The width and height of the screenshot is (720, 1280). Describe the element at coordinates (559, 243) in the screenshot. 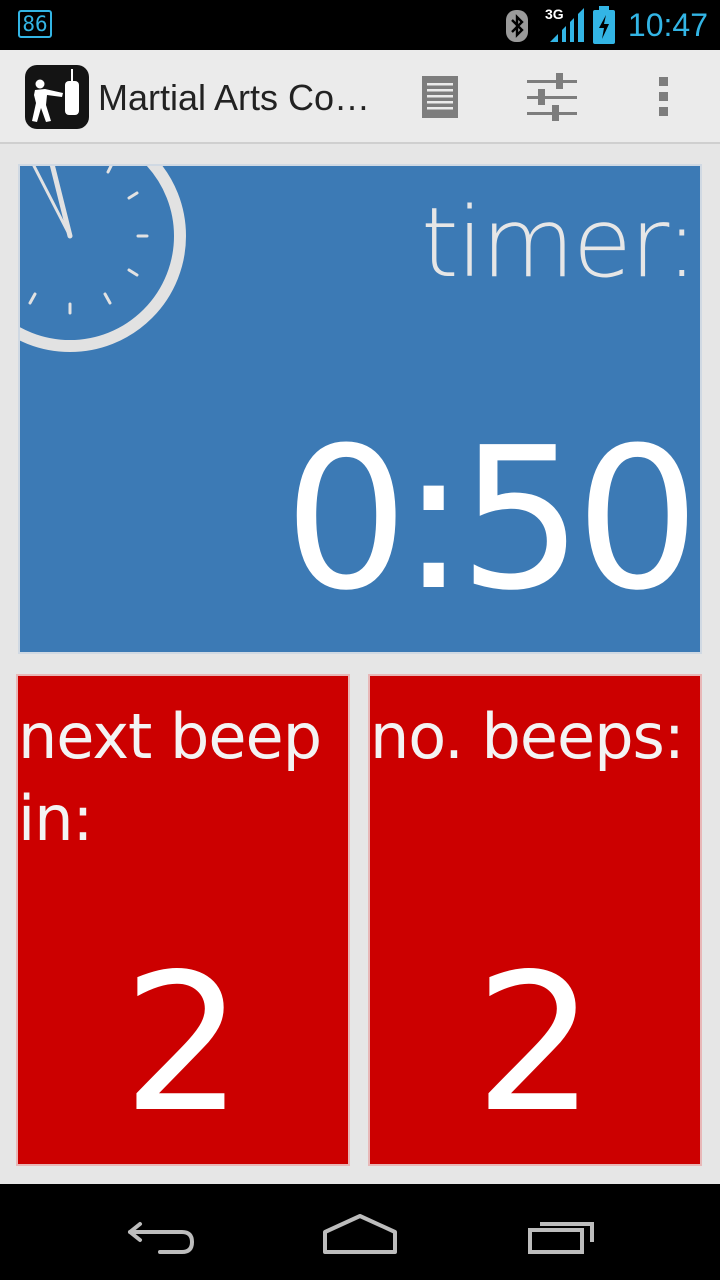

I see `timer-label: timer:` at that location.